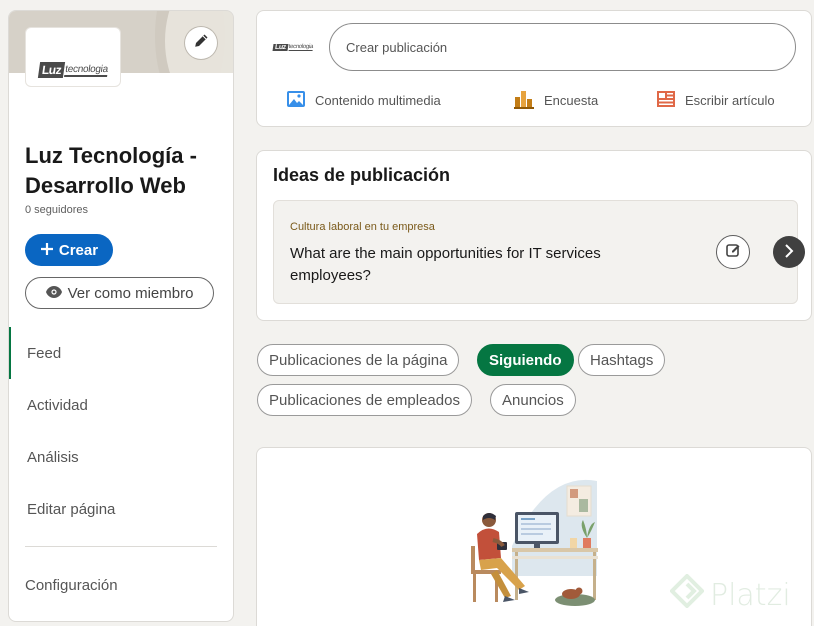 This screenshot has height=626, width=814. I want to click on poster-avatar: Luz tecnologia, so click(297, 47).